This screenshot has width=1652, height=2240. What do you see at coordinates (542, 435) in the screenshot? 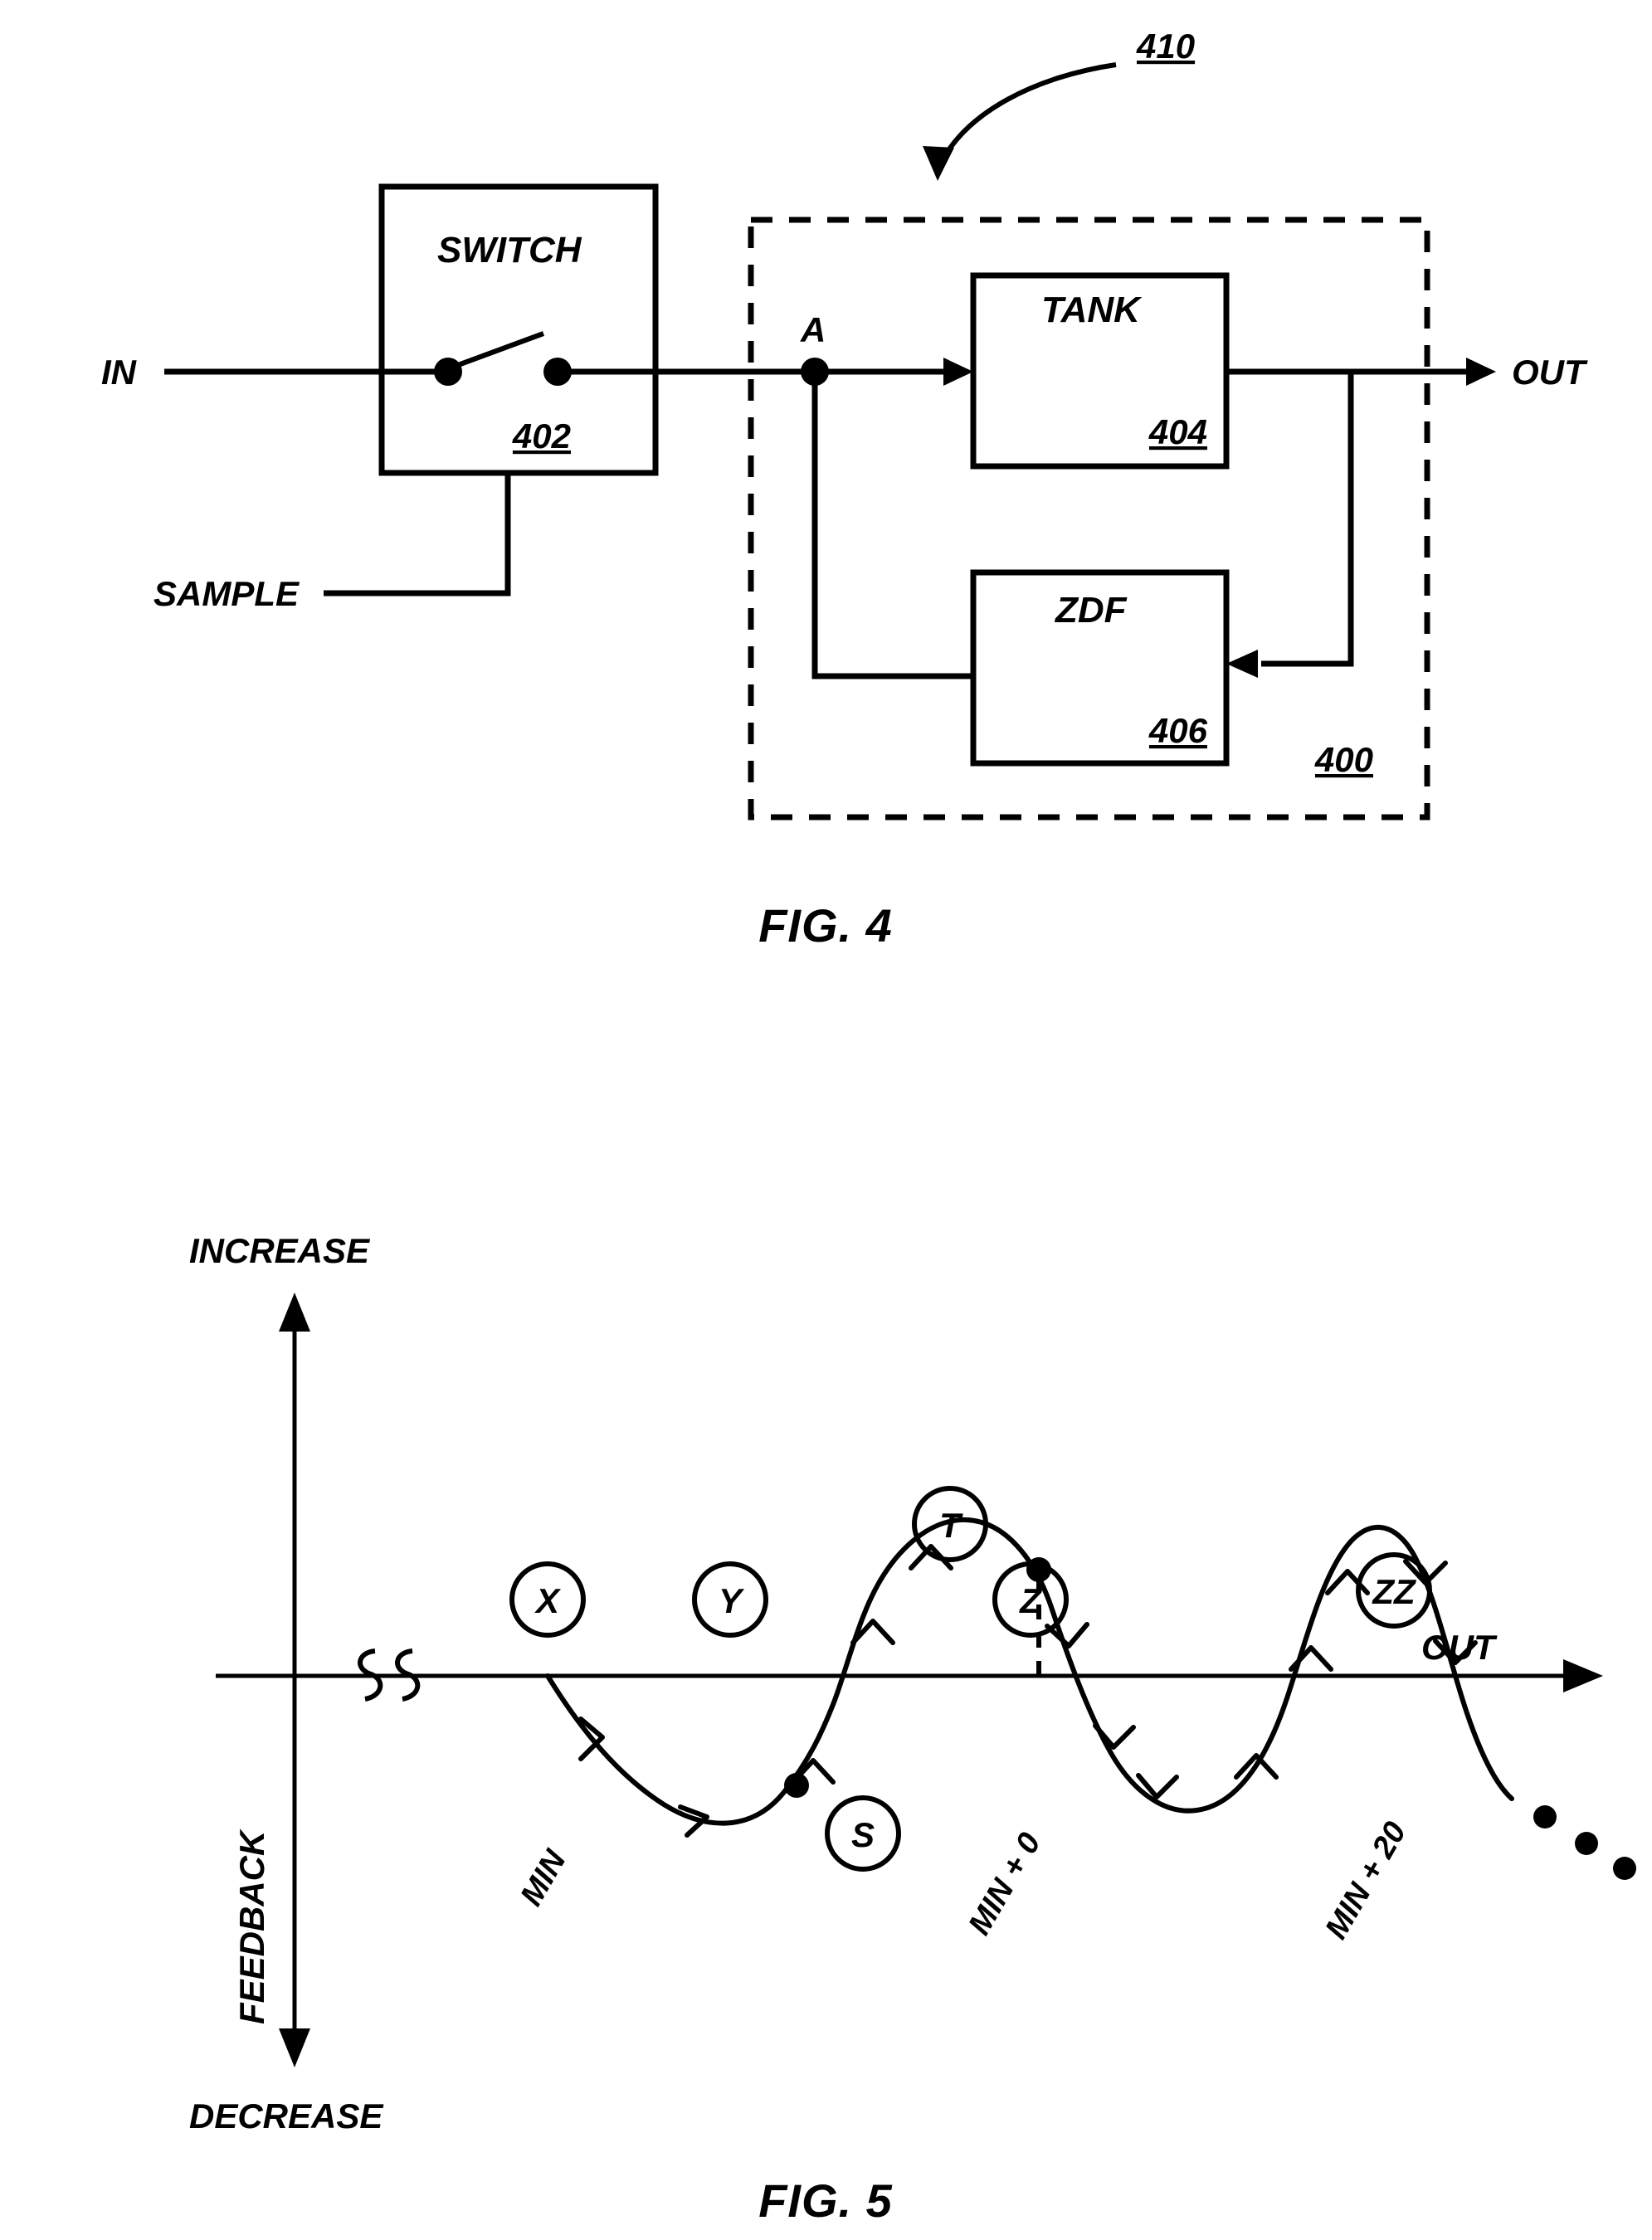
I see `switch-ref-402: 402` at bounding box center [542, 435].